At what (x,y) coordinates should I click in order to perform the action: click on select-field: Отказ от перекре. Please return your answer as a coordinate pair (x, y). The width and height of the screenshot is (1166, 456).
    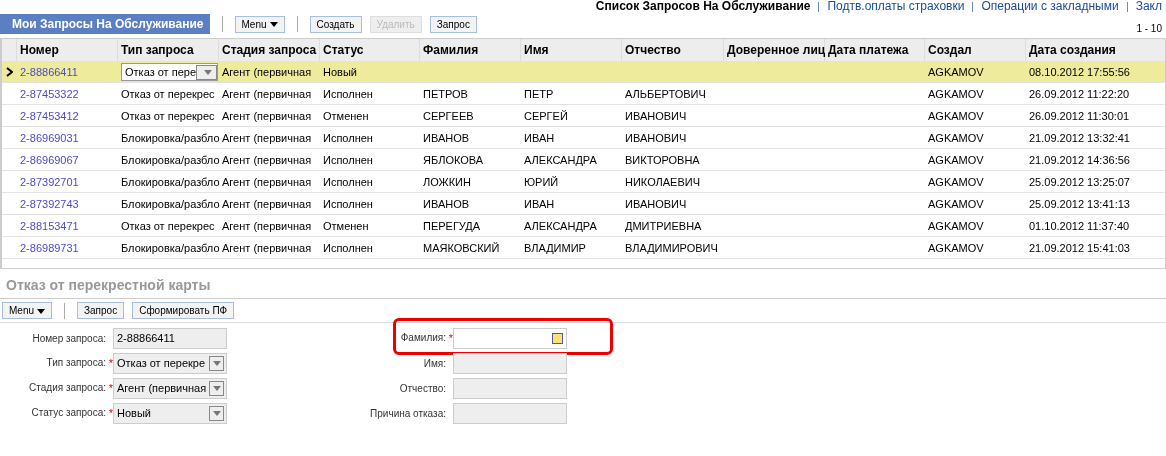
    Looking at the image, I should click on (170, 363).